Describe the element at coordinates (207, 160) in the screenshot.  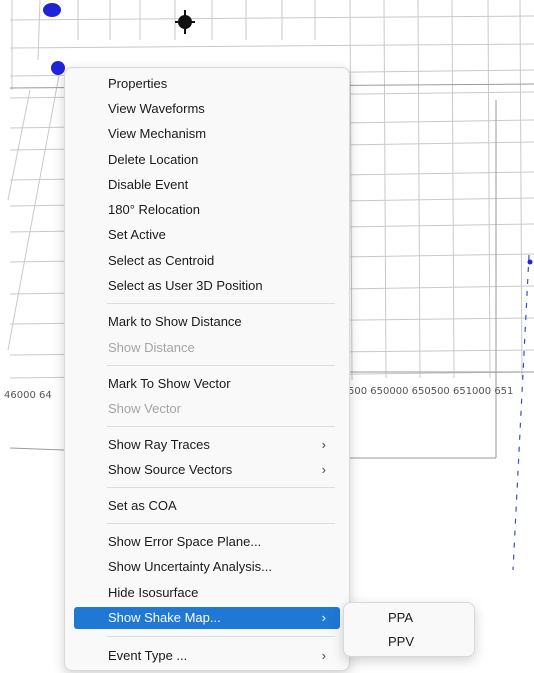
I see `menu-item-delete-location: Delete Location` at that location.